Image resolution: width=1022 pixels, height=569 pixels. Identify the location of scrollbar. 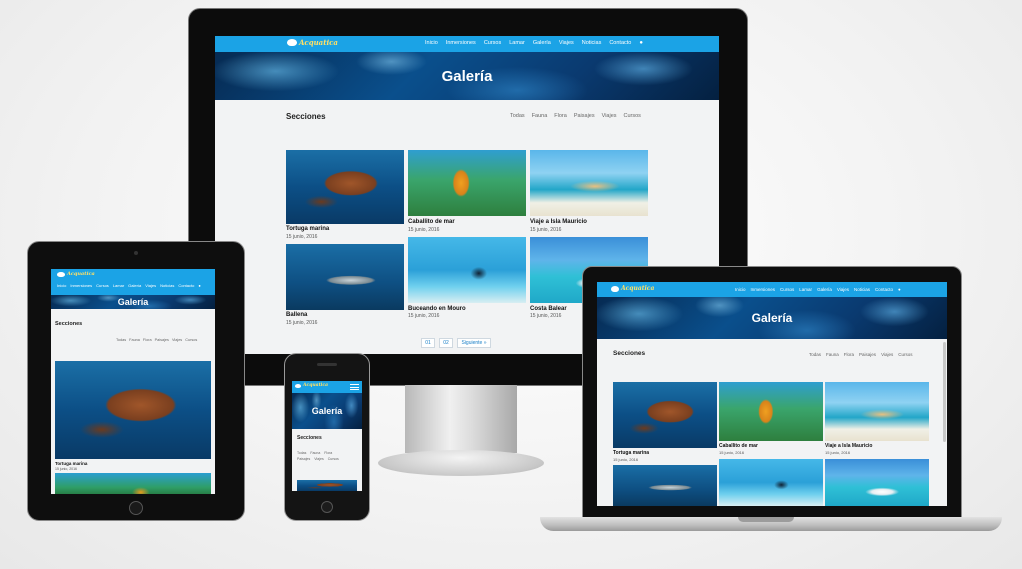
(944, 392).